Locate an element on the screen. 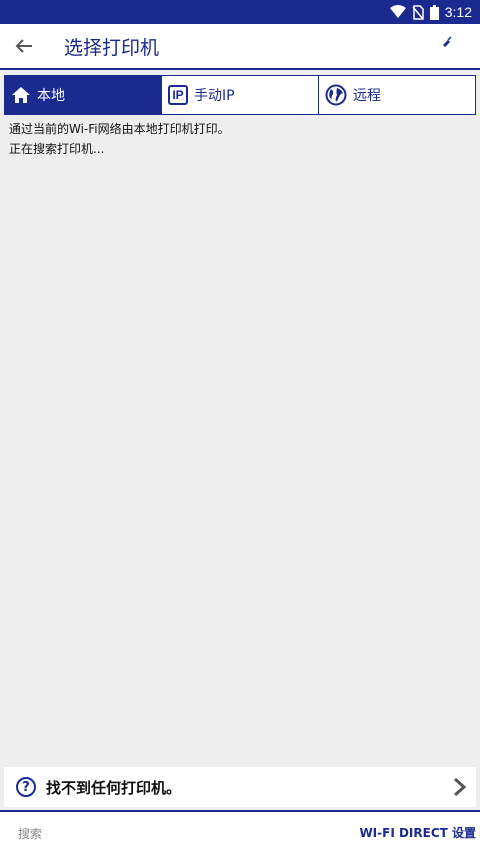  pin-button is located at coordinates (446, 42).